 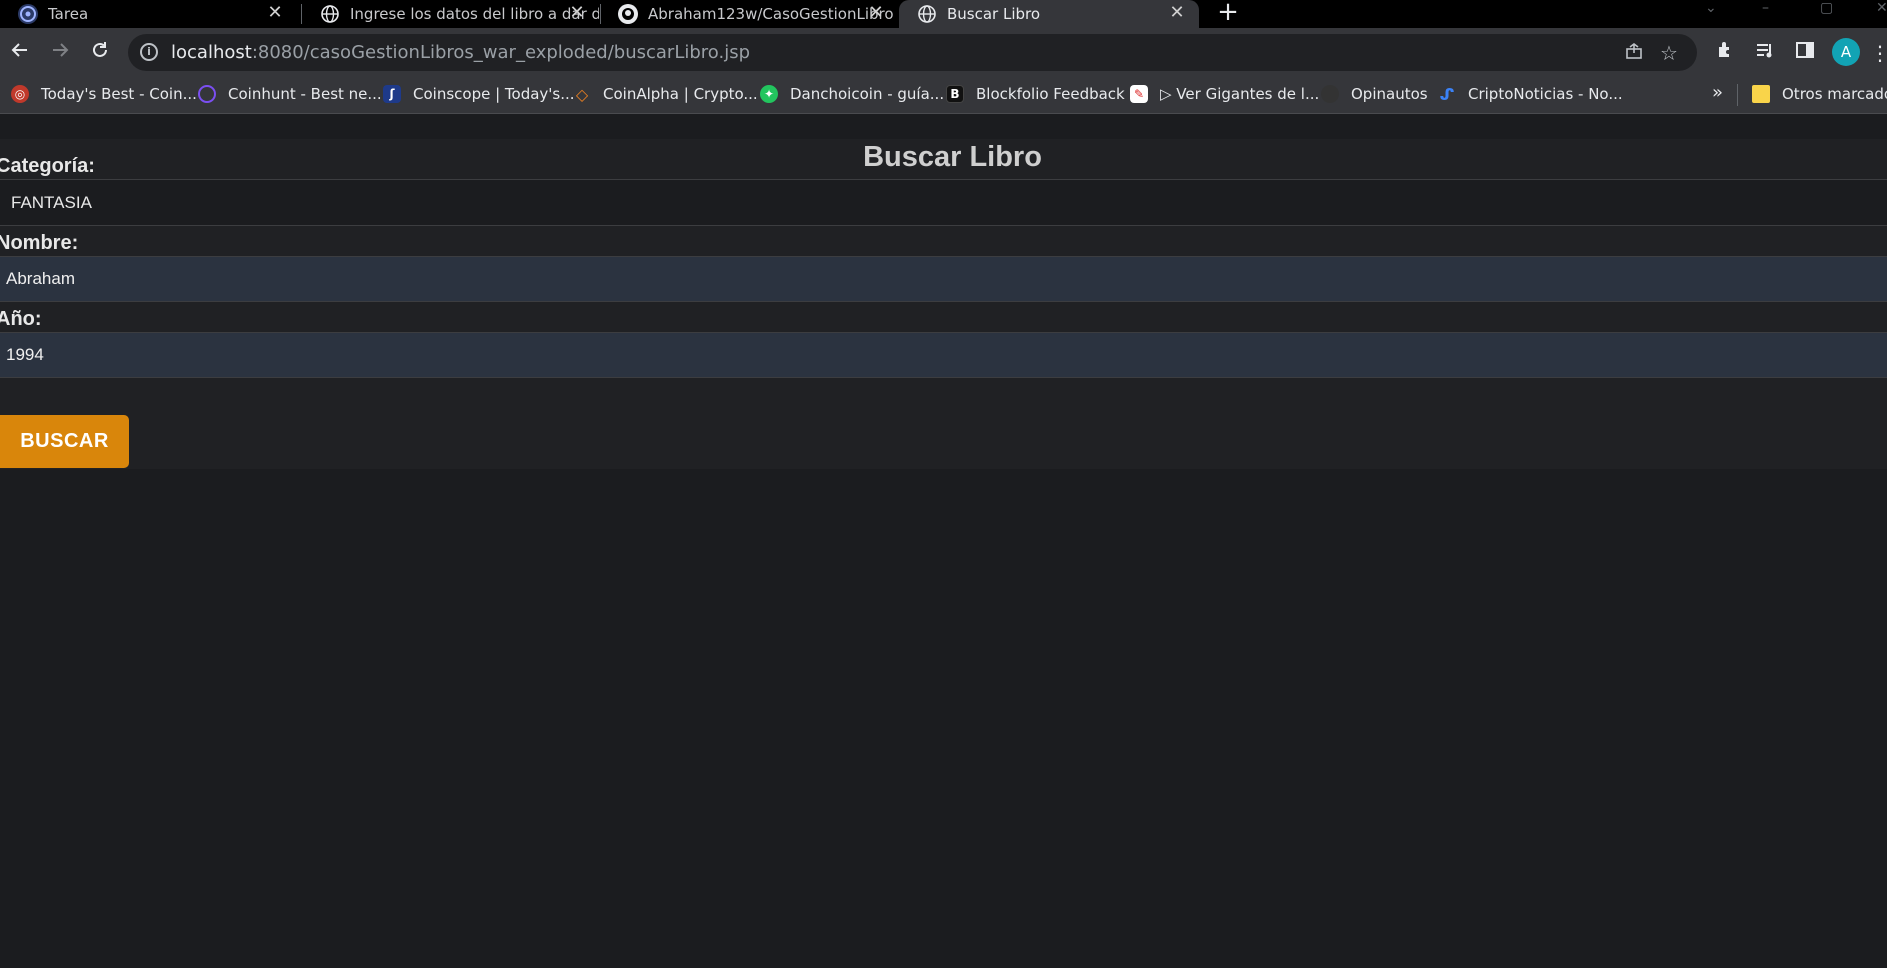 What do you see at coordinates (771, 14) in the screenshot?
I see `tab-label: Abraham123w/CasoGestionLibro` at bounding box center [771, 14].